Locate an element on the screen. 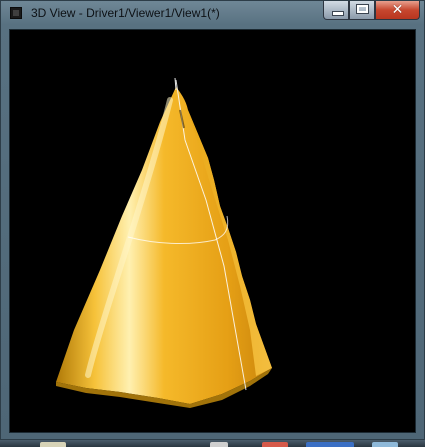 The image size is (425, 447). app-window-icon is located at coordinates (16, 13).